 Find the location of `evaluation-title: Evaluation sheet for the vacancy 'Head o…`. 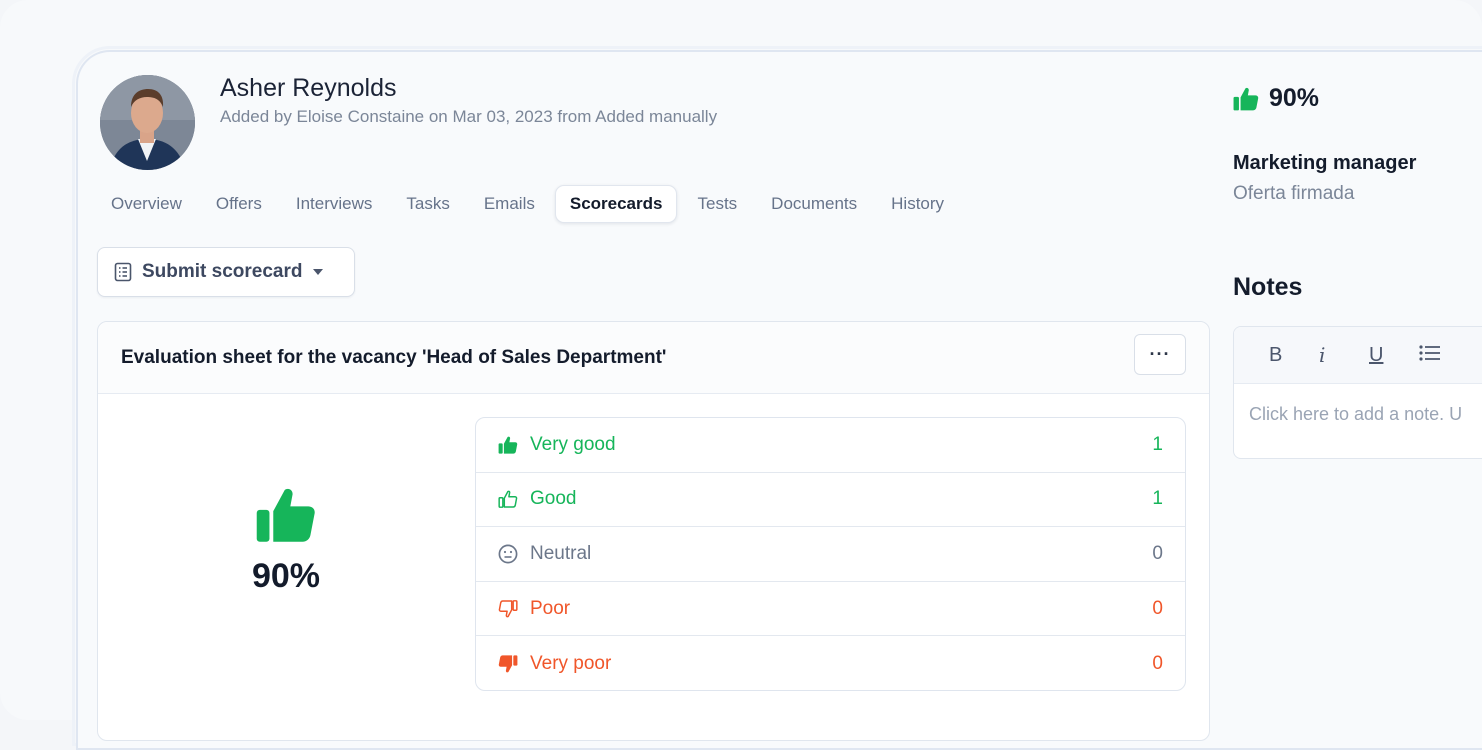

evaluation-title: Evaluation sheet for the vacancy 'Head o… is located at coordinates (394, 357).